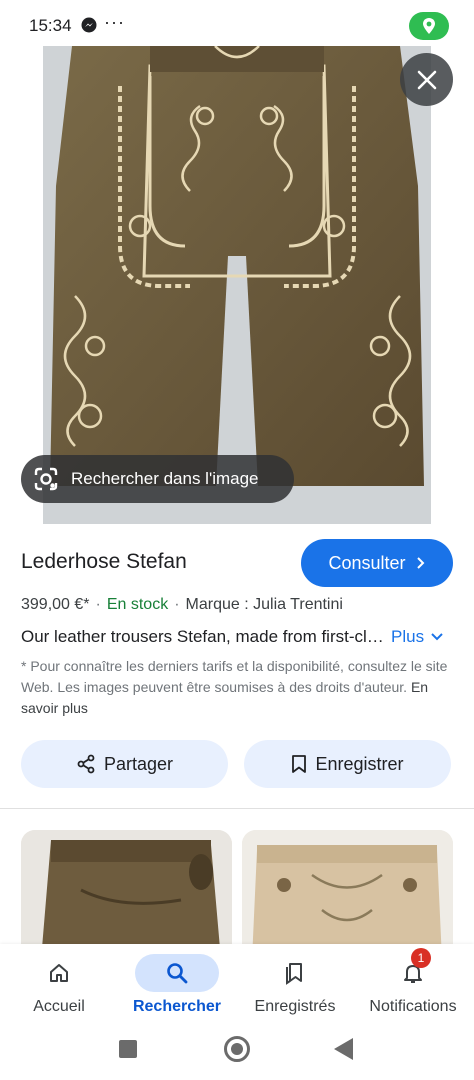 Image resolution: width=474 pixels, height=1080 pixels. I want to click on more-notifications-icon: ···, so click(114, 22).